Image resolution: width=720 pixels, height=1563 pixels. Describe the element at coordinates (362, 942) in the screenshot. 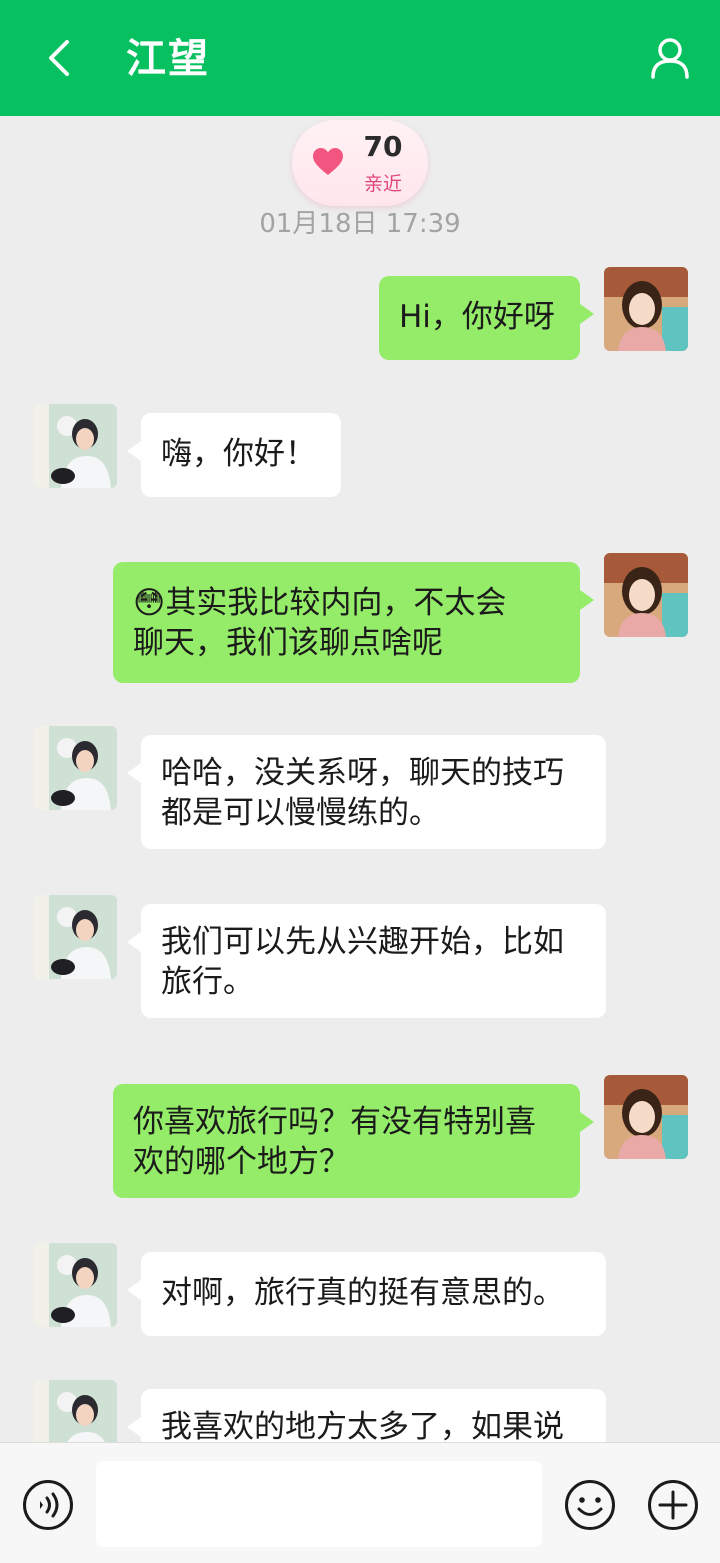

I see `message-text: 我们可以先从兴趣开始，比如` at that location.